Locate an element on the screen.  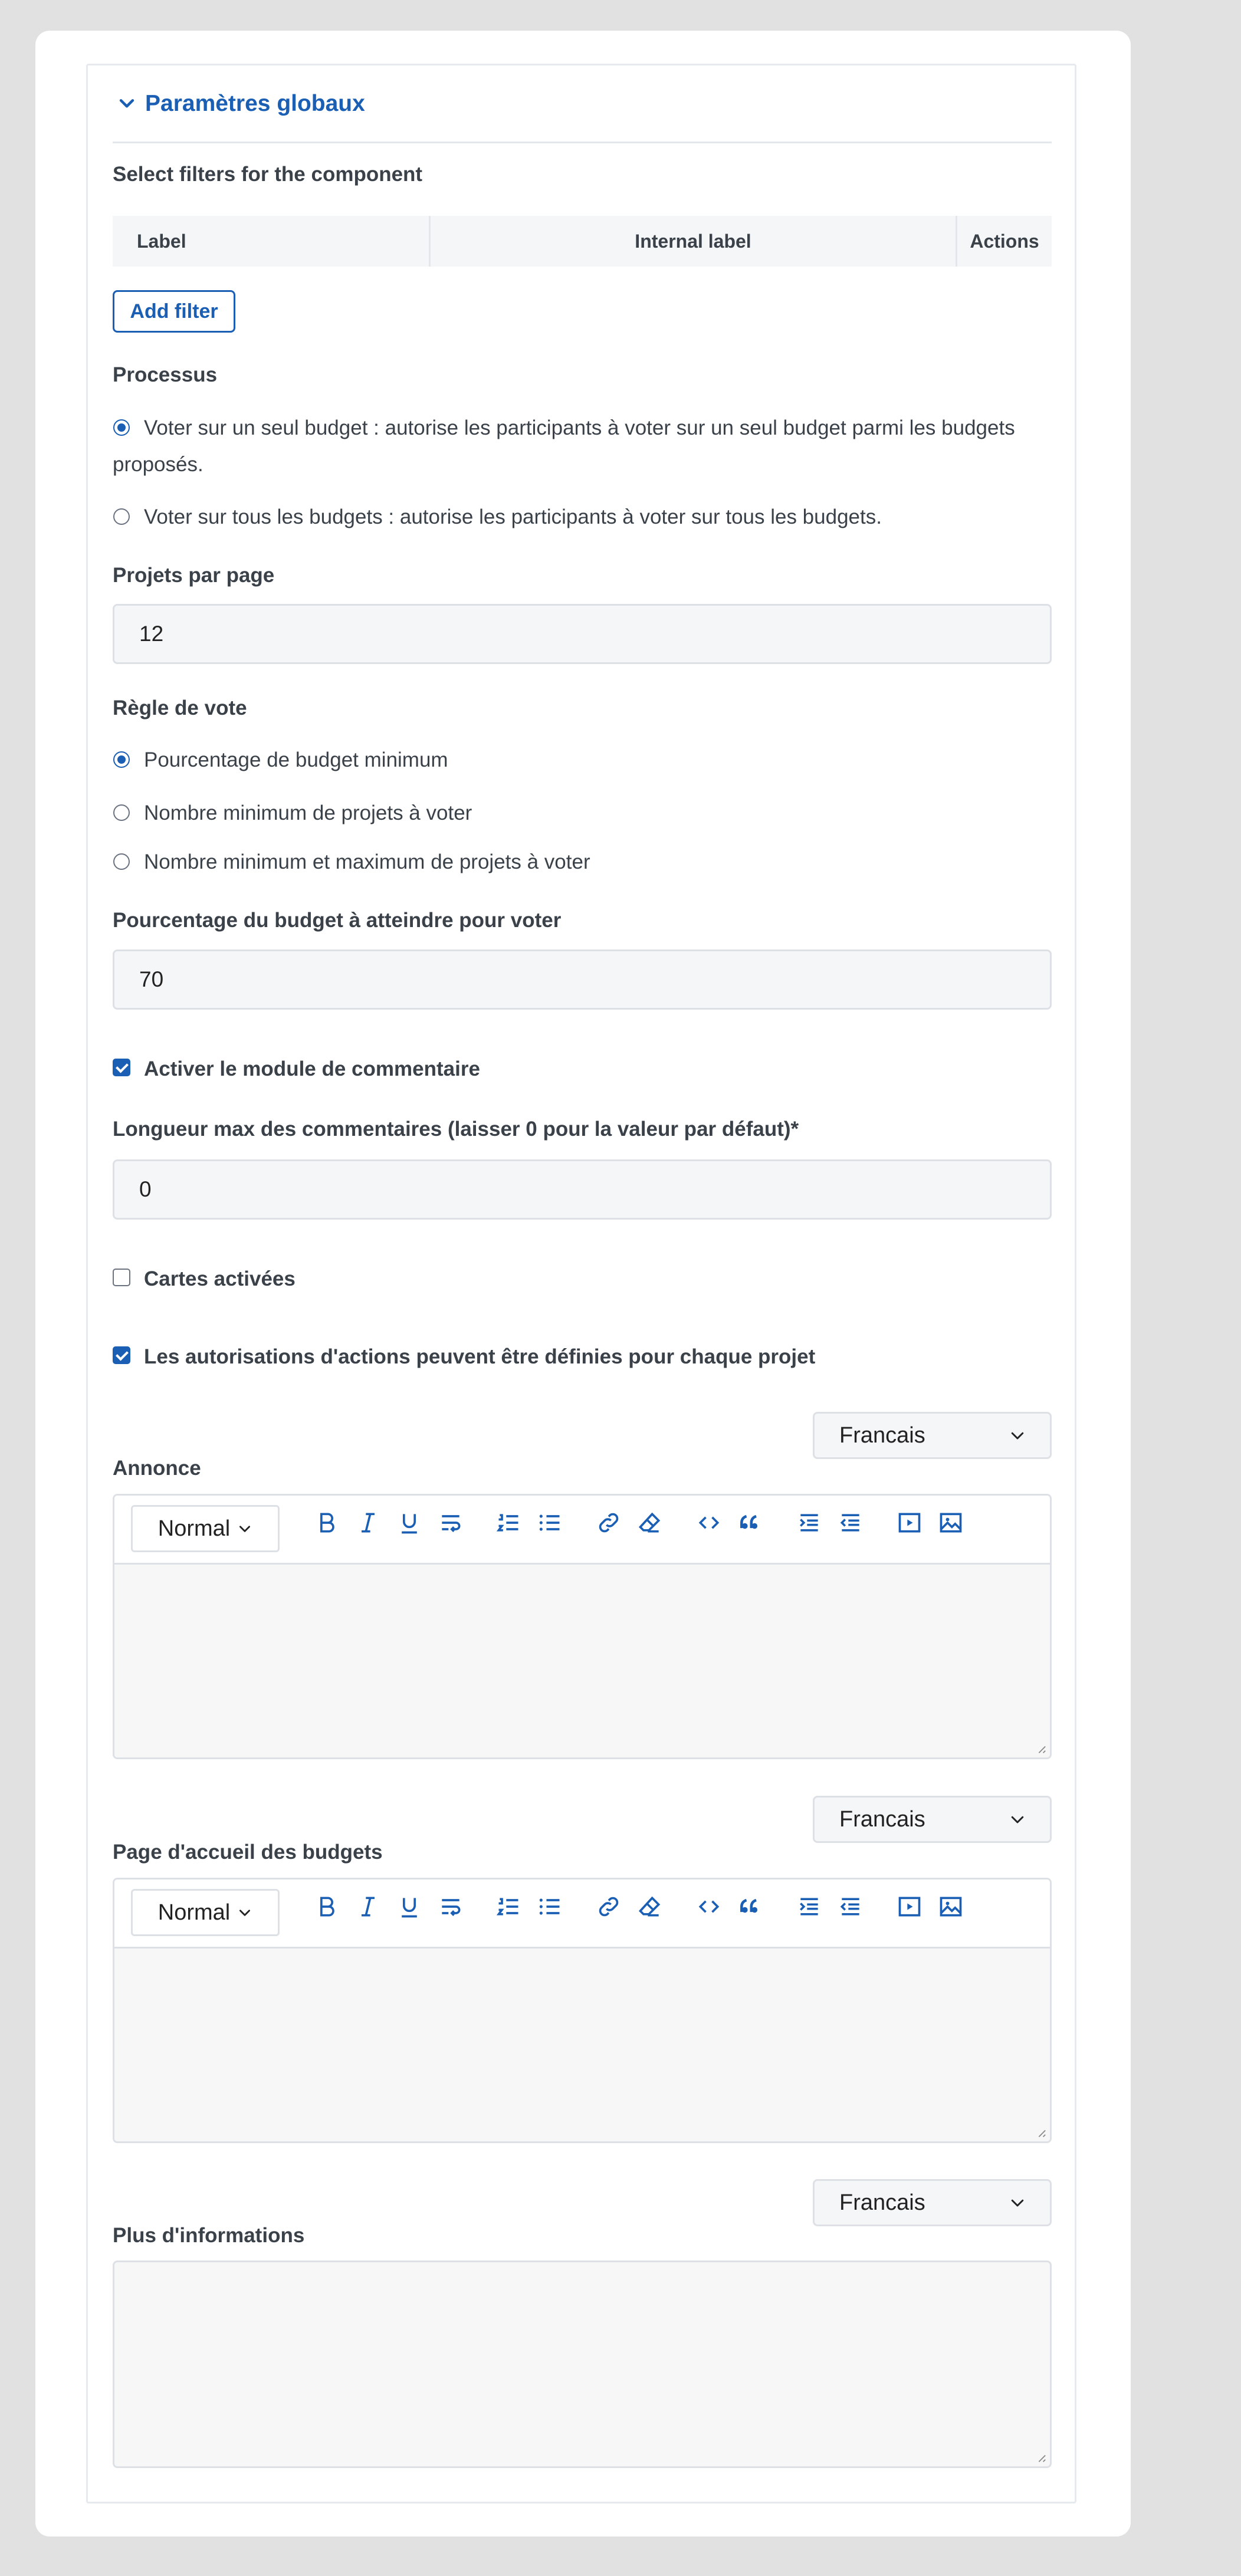
autorisations-checkbox is located at coordinates (121, 1355).